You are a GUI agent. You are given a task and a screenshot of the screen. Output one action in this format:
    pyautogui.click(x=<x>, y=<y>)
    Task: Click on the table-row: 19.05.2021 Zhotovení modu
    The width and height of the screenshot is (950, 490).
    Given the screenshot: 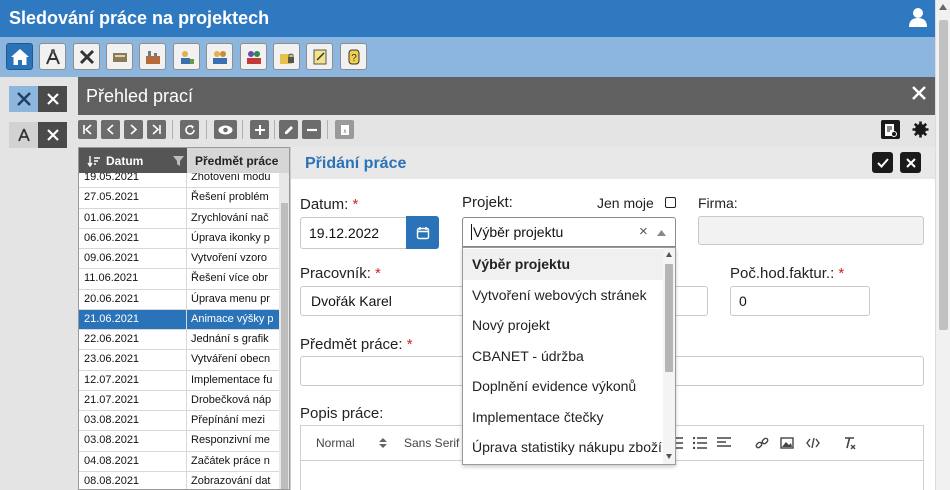 What is the action you would take?
    pyautogui.click(x=179, y=181)
    